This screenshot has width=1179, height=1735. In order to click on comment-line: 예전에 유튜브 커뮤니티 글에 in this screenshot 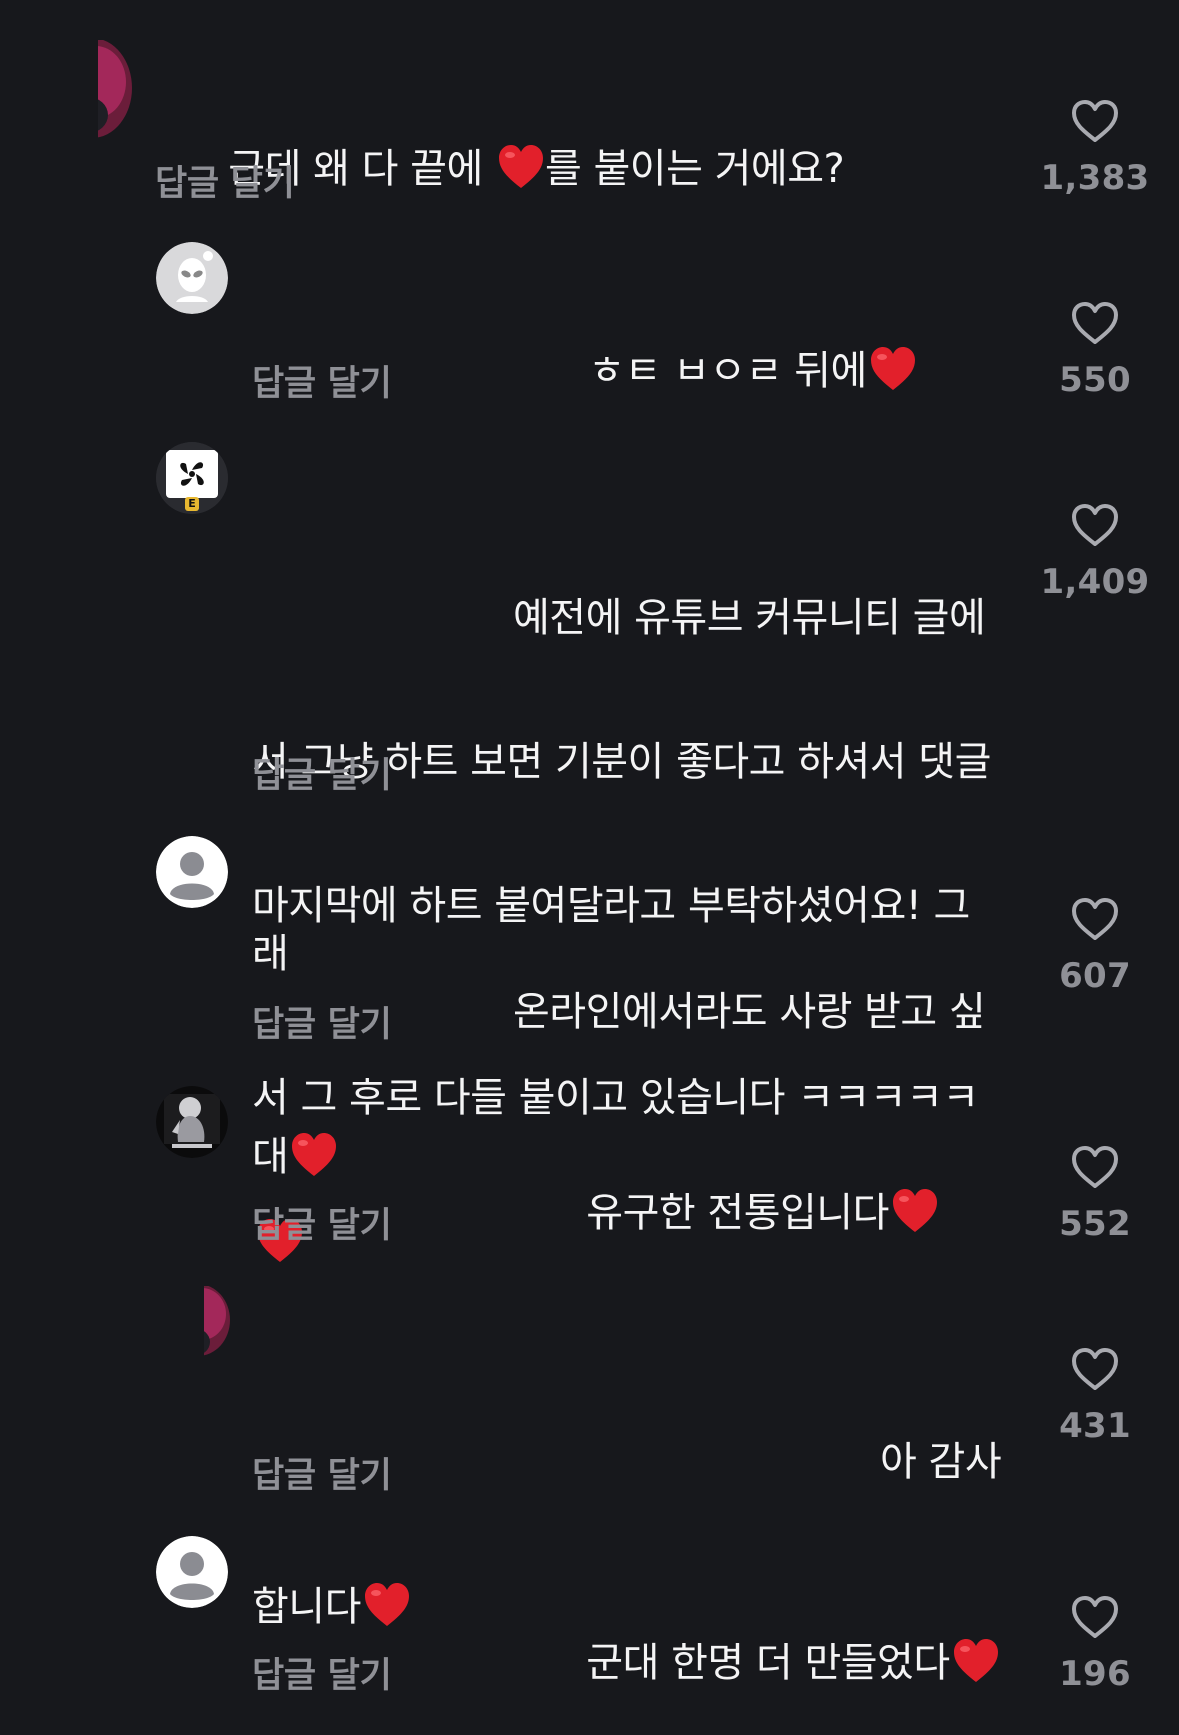, I will do `click(749, 618)`.